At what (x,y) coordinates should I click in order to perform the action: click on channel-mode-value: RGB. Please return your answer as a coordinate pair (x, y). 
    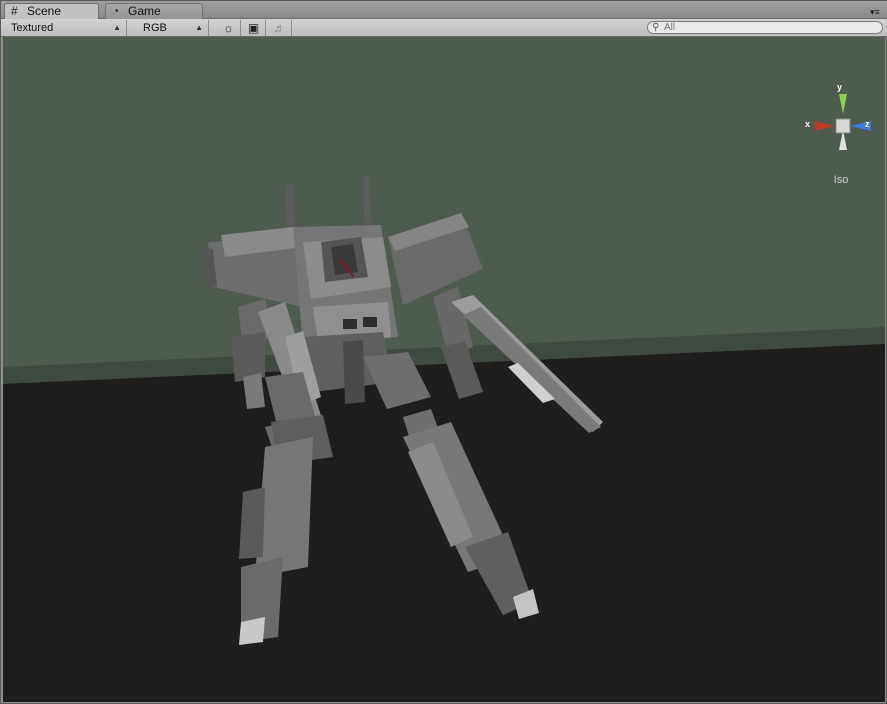
    Looking at the image, I should click on (155, 28).